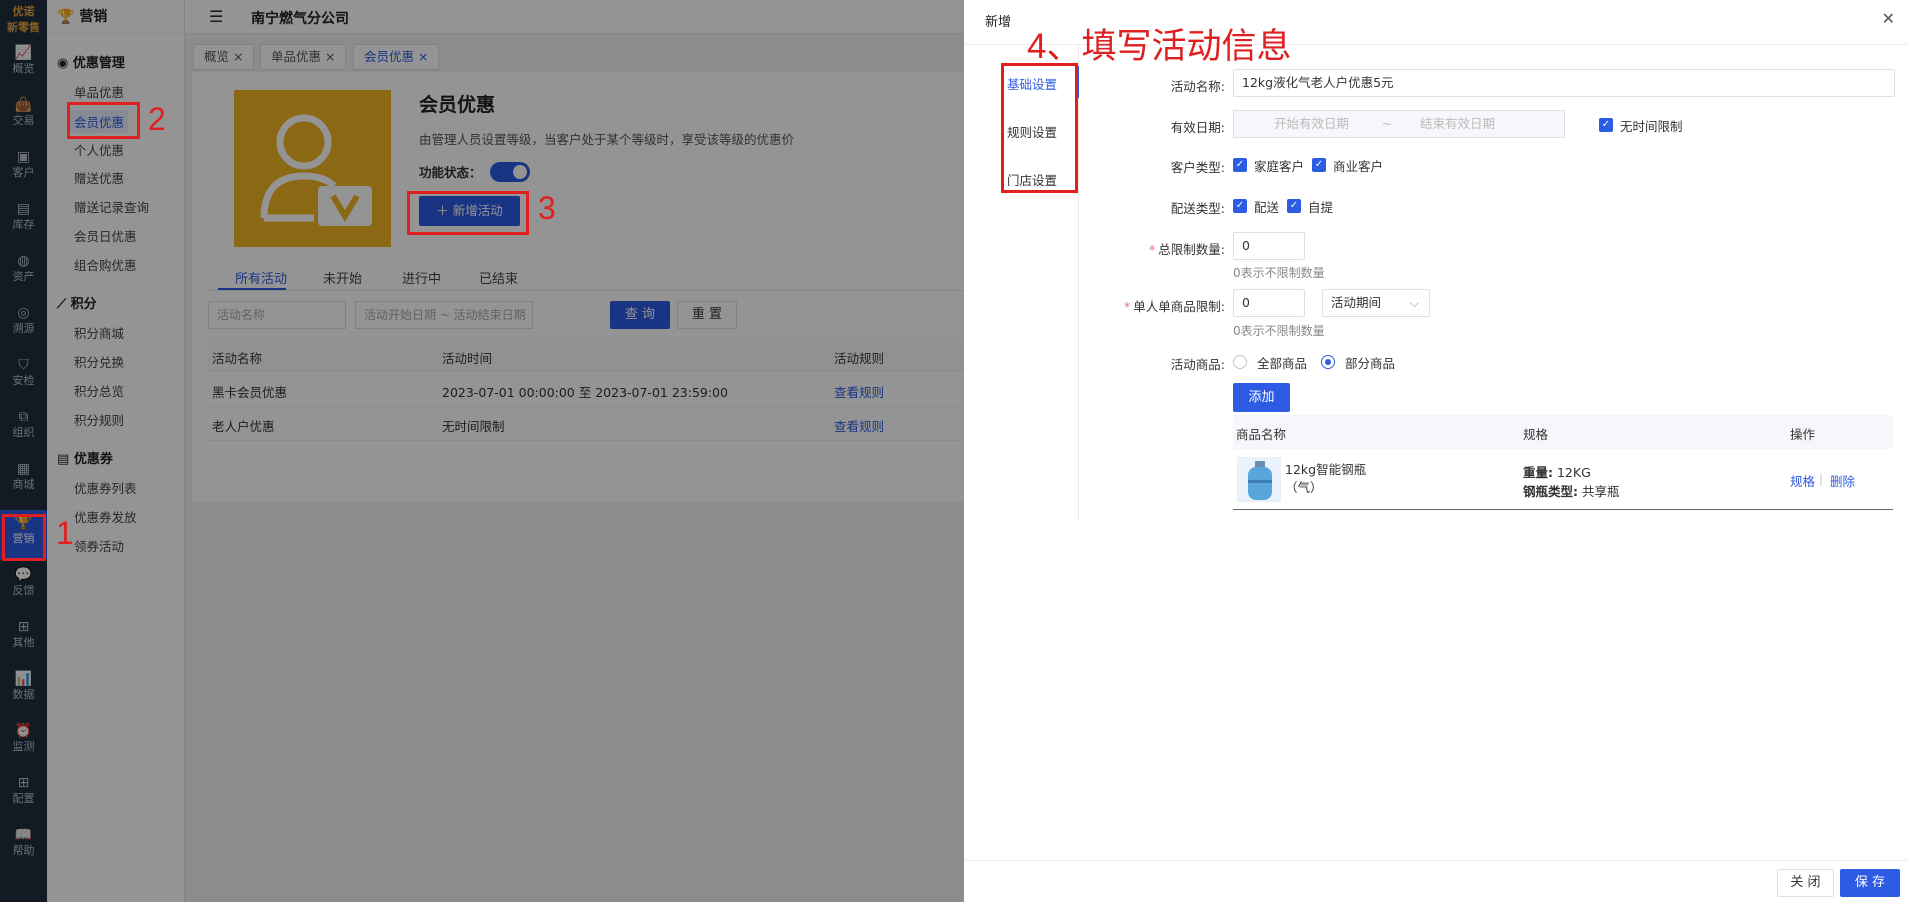 This screenshot has height=902, width=1909. What do you see at coordinates (1179, 306) in the screenshot?
I see `single-limit-label-text: 单人单商品限制:` at bounding box center [1179, 306].